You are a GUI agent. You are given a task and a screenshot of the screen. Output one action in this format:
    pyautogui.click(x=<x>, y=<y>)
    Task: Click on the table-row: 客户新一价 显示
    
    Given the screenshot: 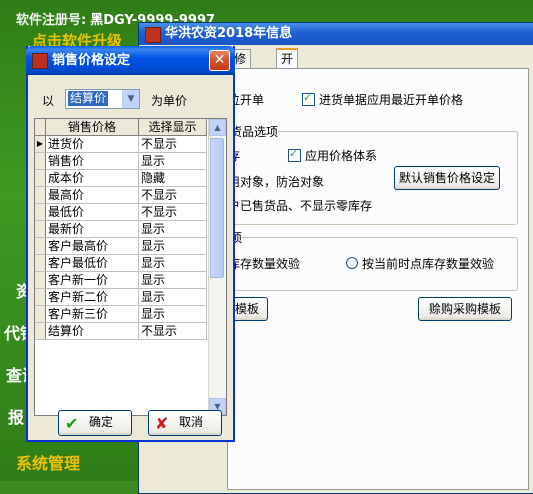 What is the action you would take?
    pyautogui.click(x=121, y=280)
    